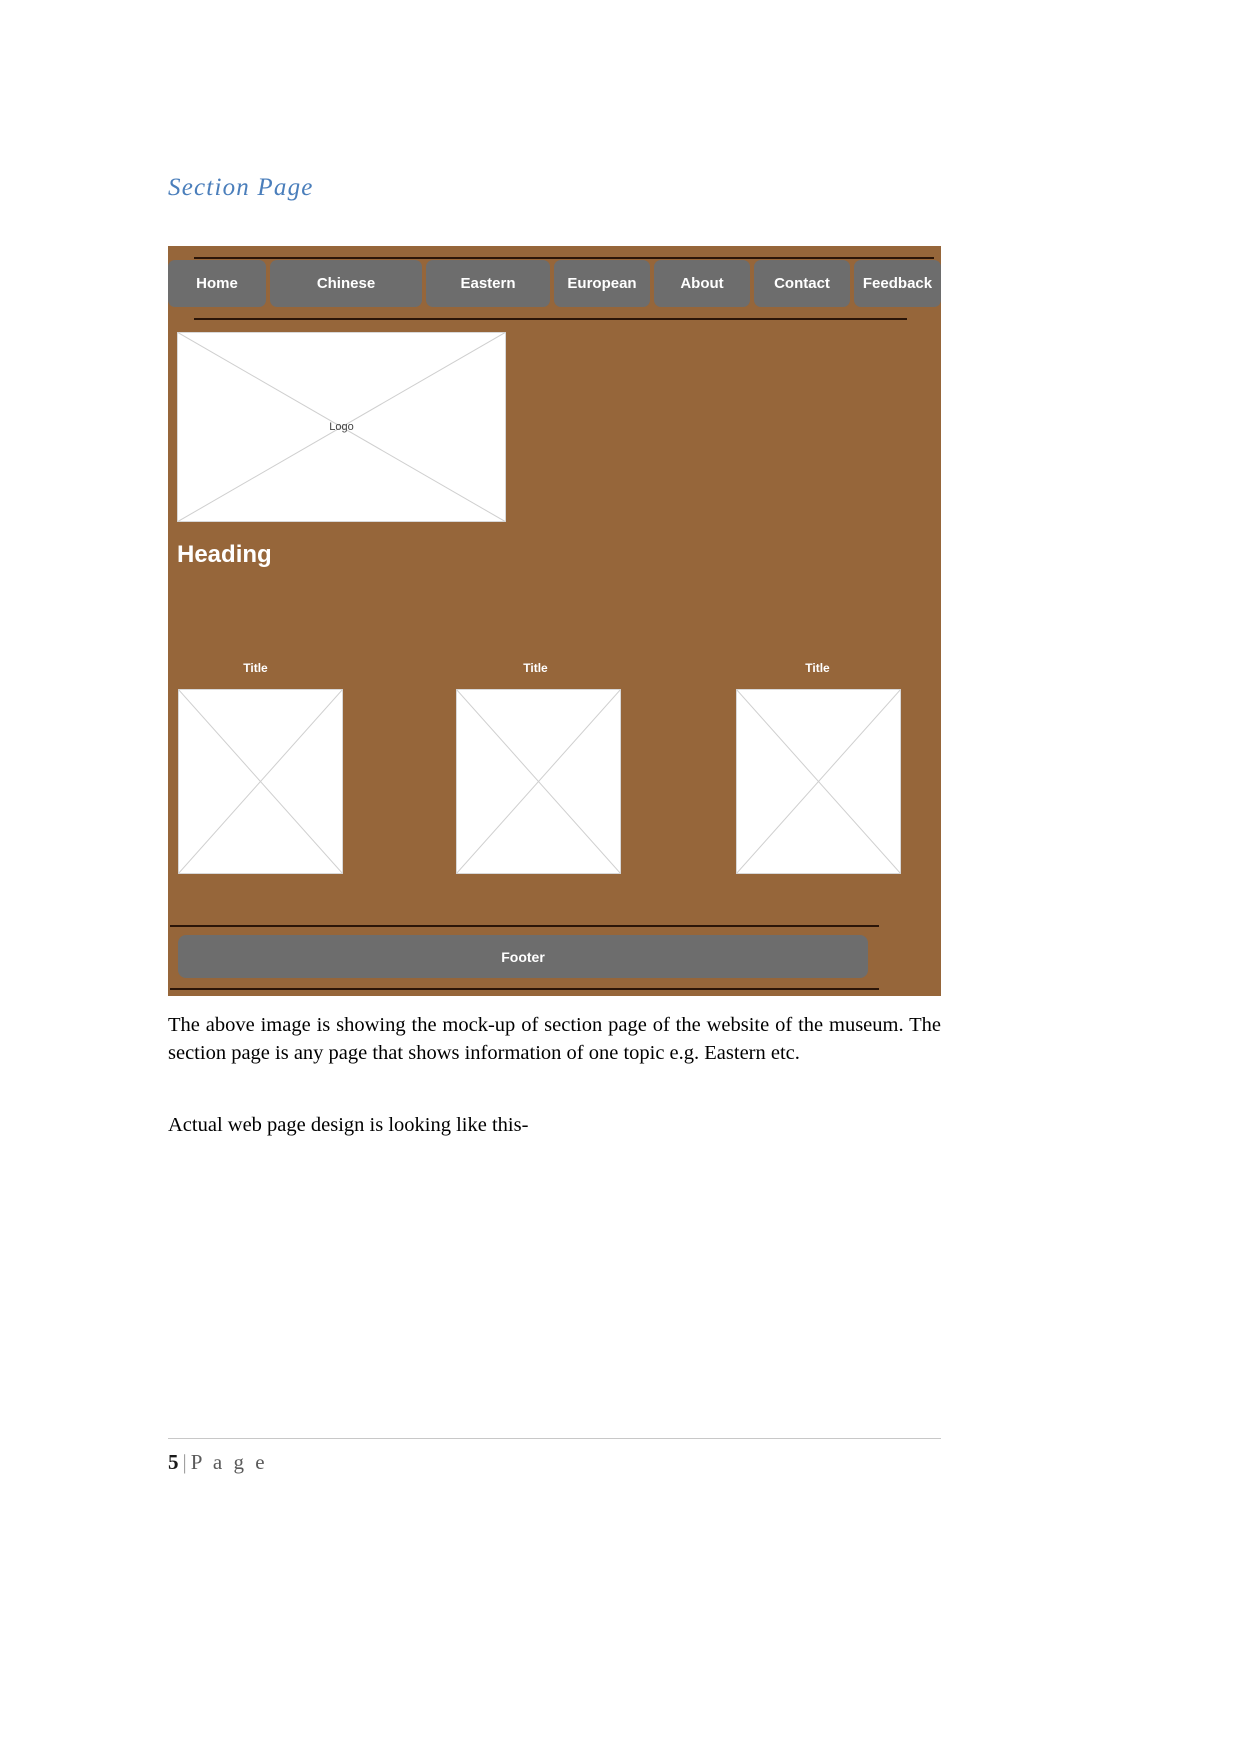 The image size is (1241, 1754). I want to click on mockup-footer-bar: Footer, so click(523, 956).